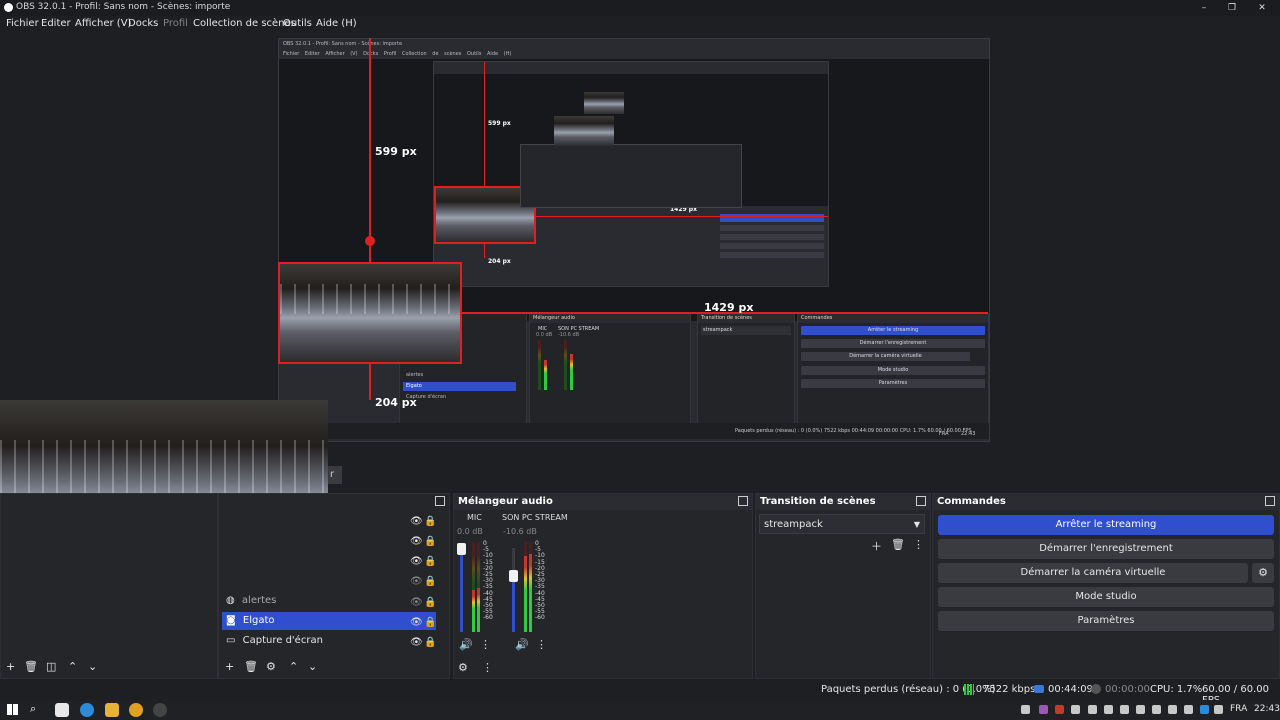 The height and width of the screenshot is (720, 1280). What do you see at coordinates (842, 524) in the screenshot?
I see `transition-select: streampack ▼` at bounding box center [842, 524].